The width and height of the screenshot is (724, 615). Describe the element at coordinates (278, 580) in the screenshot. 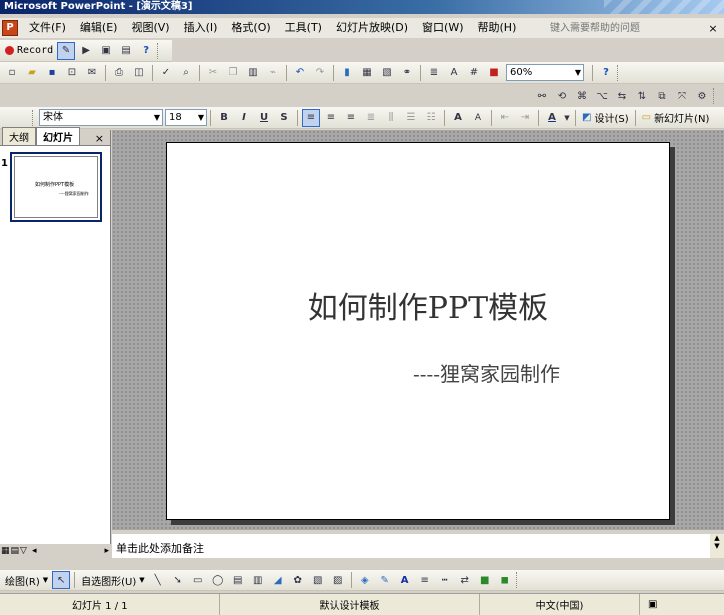

I see `wordart-icon: ◢` at that location.